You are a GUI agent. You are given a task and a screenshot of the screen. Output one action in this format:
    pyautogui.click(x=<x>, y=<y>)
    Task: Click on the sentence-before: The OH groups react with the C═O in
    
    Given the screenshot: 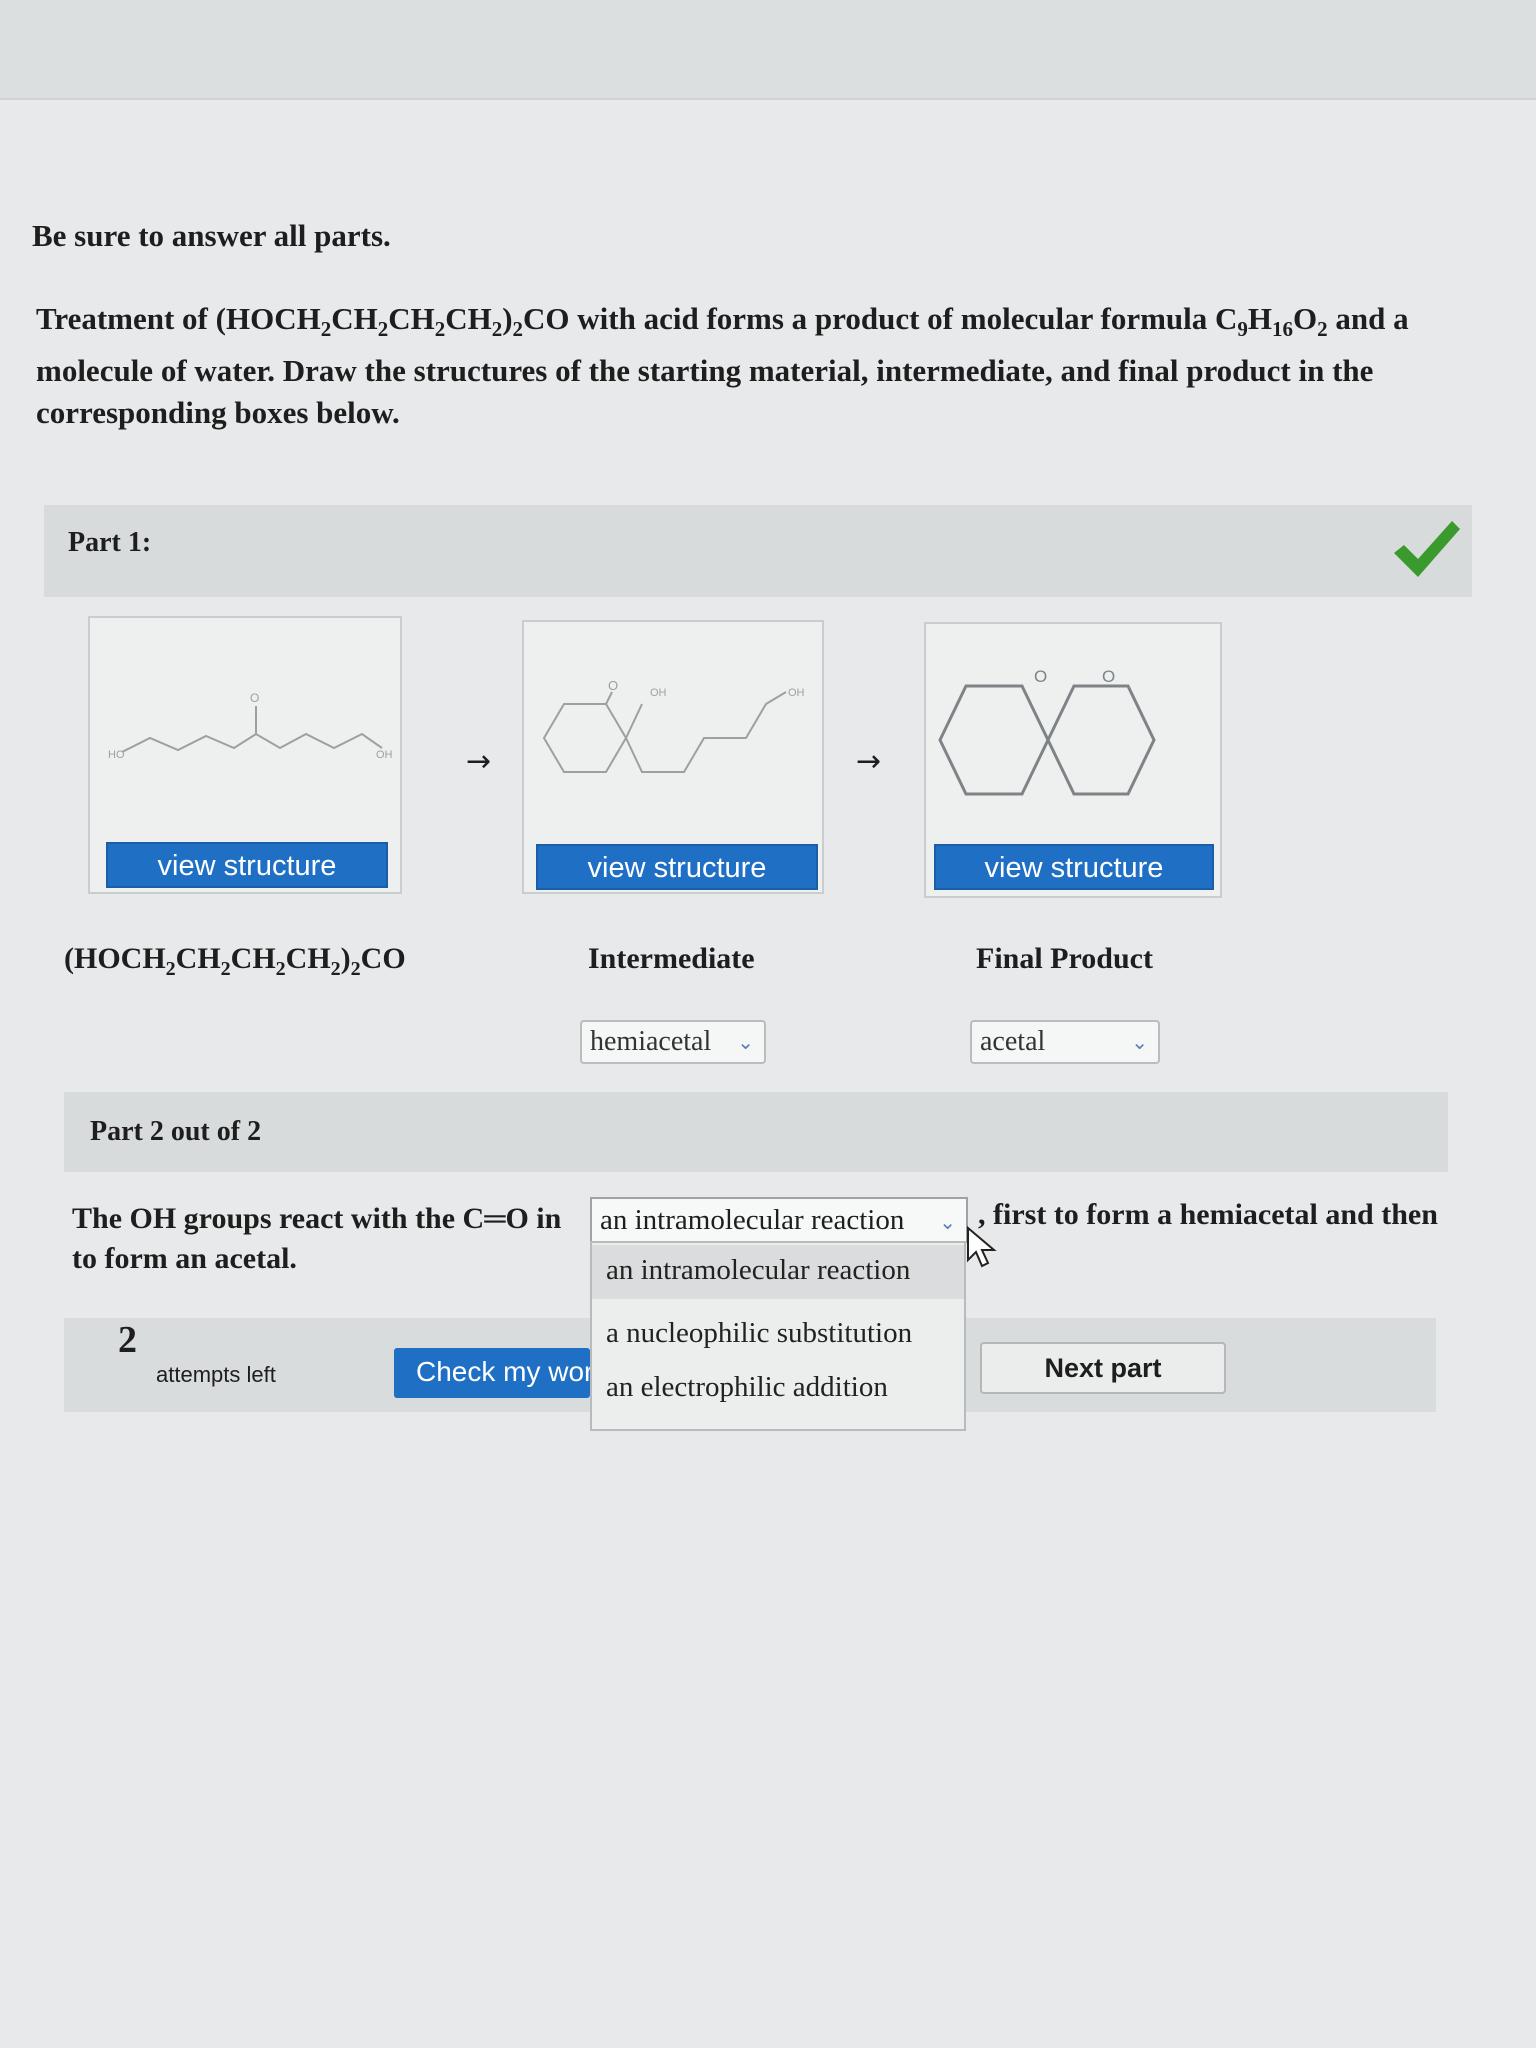 What is the action you would take?
    pyautogui.click(x=317, y=1218)
    